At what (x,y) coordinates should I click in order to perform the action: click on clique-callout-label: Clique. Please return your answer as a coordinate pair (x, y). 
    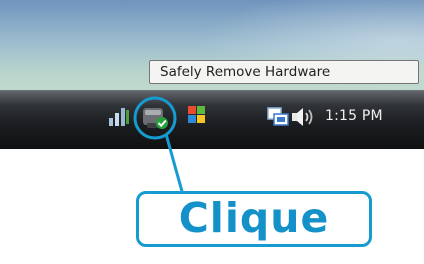
    Looking at the image, I should click on (254, 219).